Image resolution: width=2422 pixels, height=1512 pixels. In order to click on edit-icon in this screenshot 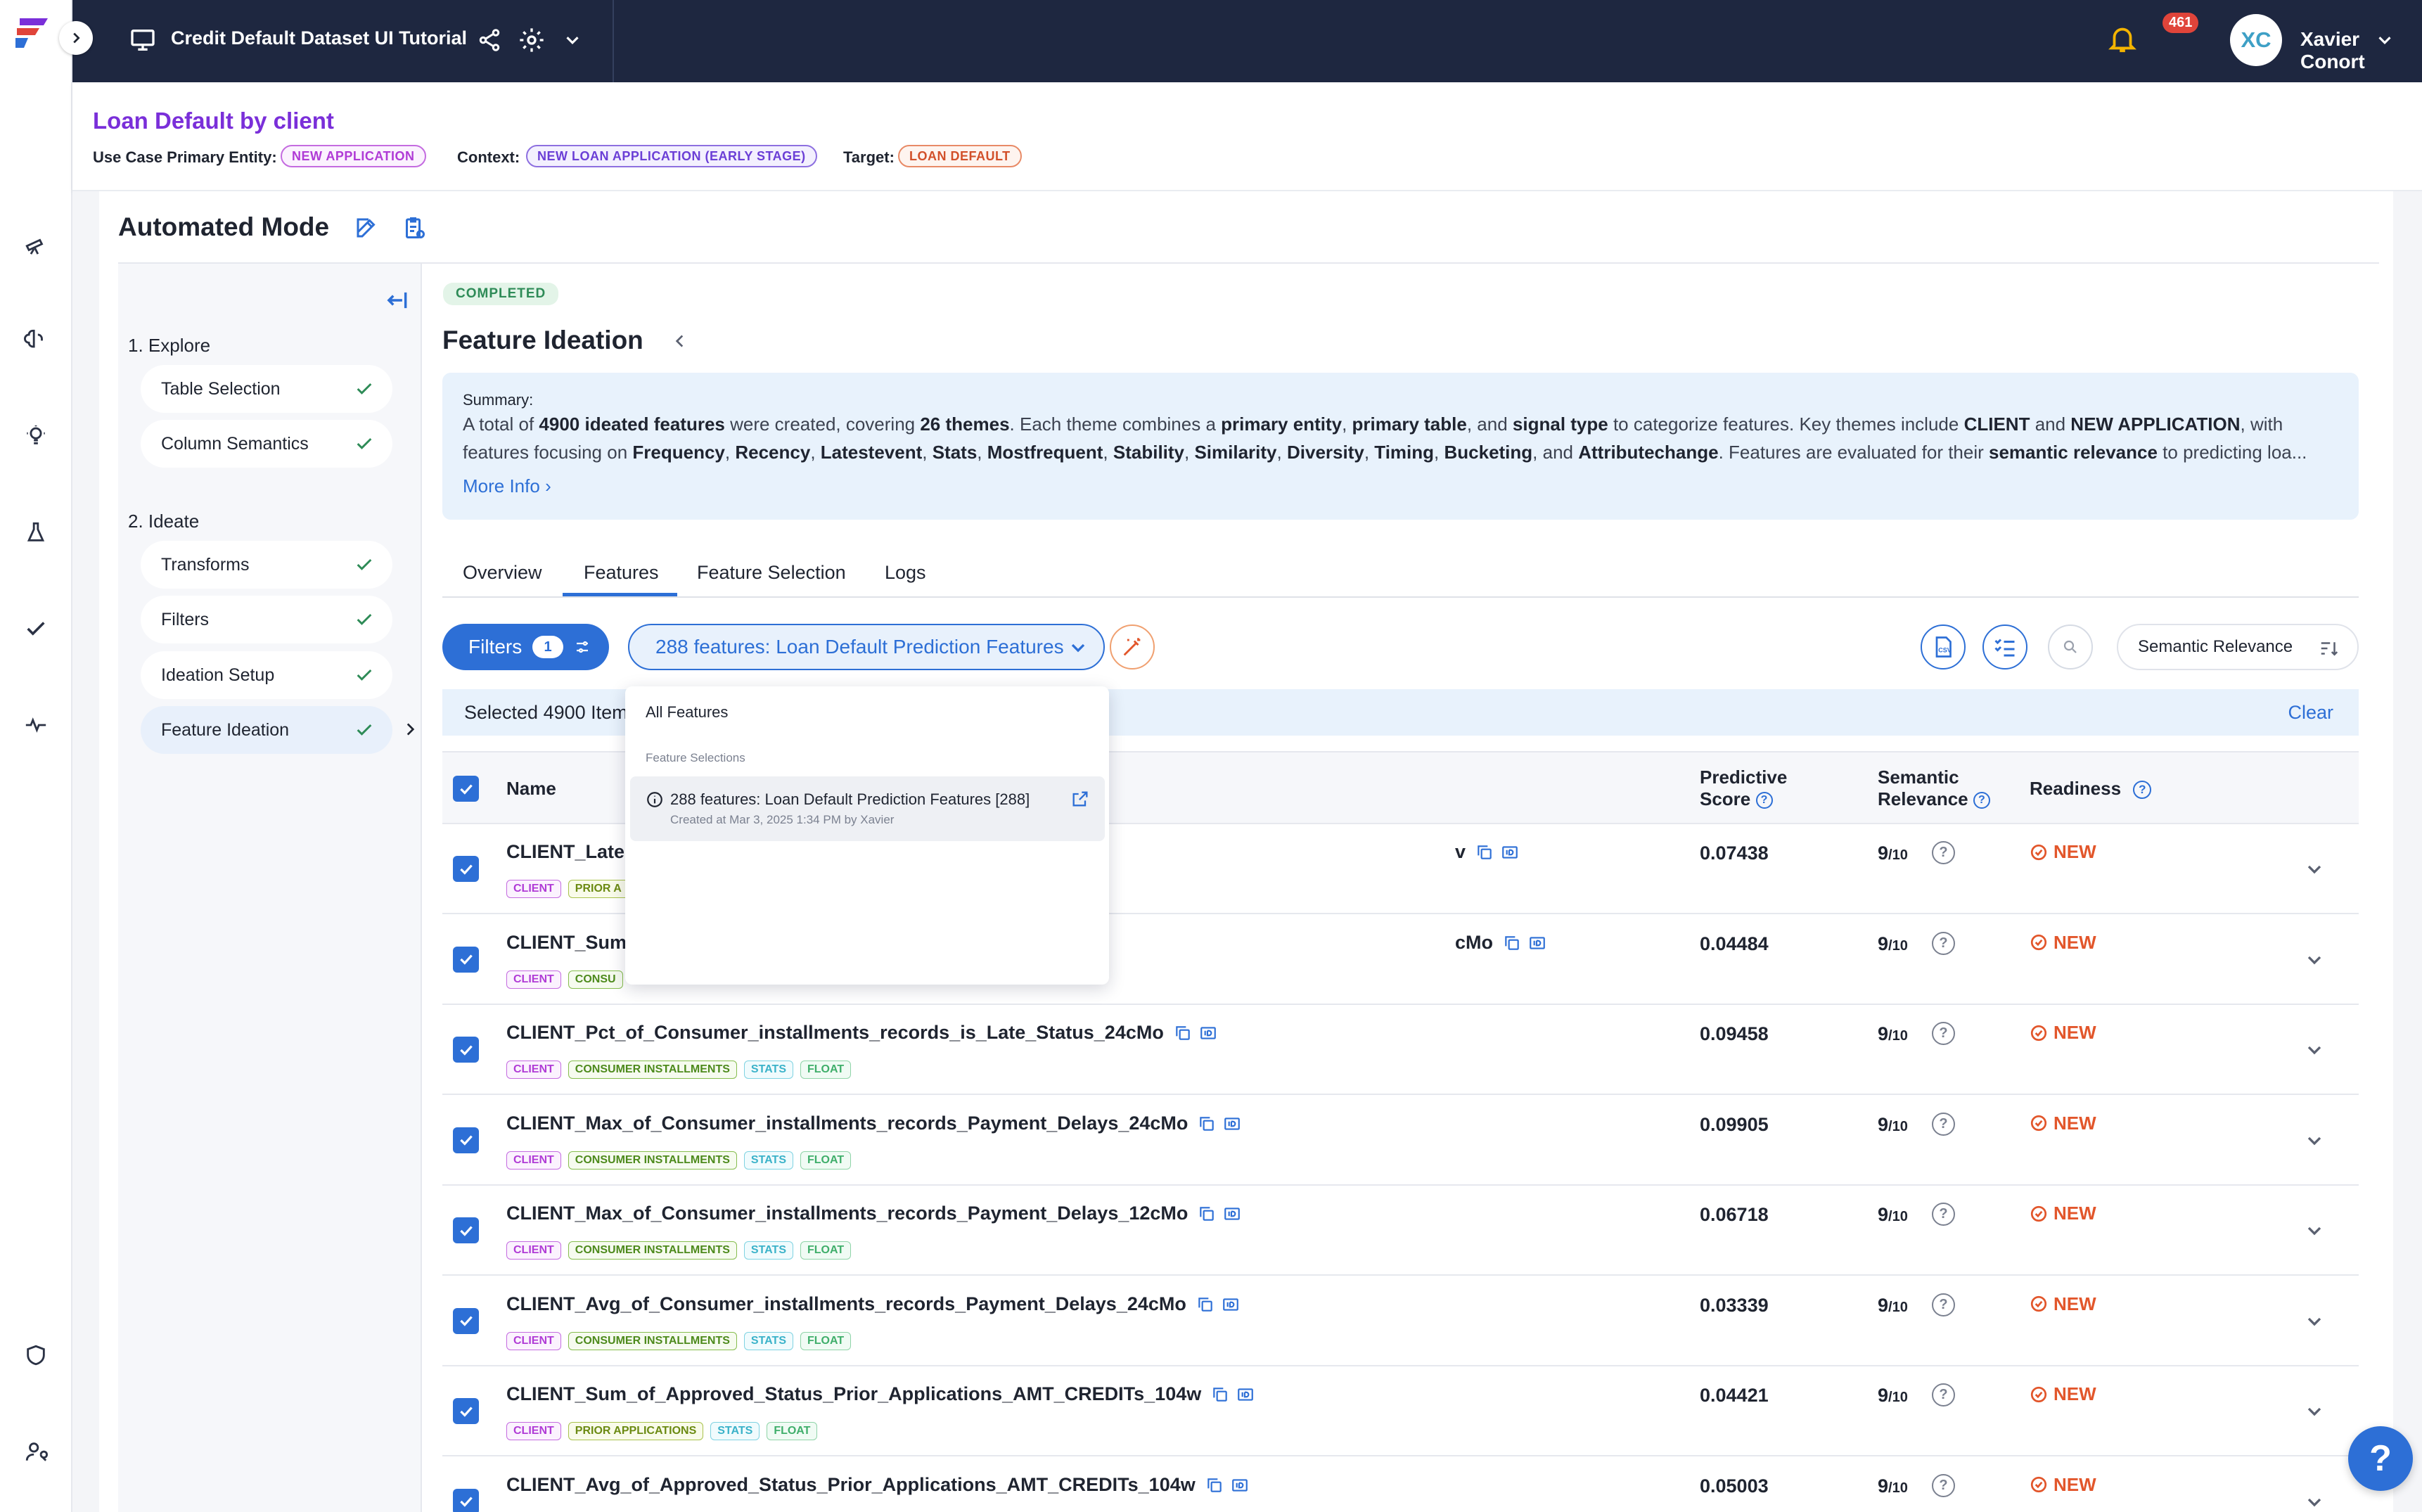, I will do `click(366, 228)`.